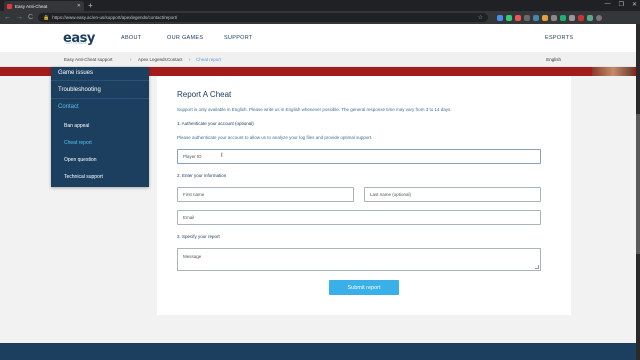  I want to click on email-field: Email, so click(359, 217).